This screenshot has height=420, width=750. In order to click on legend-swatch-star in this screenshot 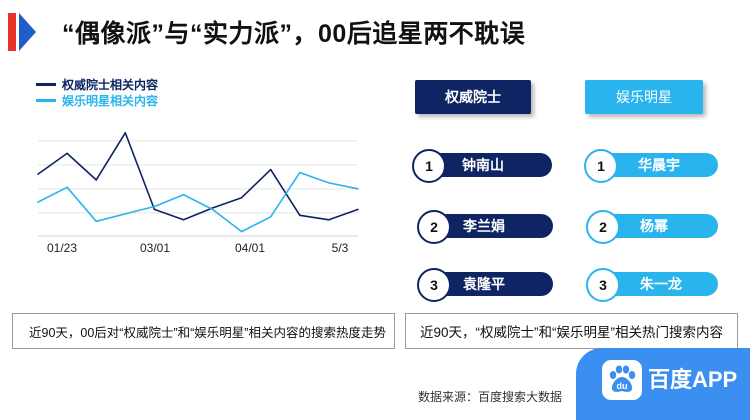, I will do `click(46, 100)`.